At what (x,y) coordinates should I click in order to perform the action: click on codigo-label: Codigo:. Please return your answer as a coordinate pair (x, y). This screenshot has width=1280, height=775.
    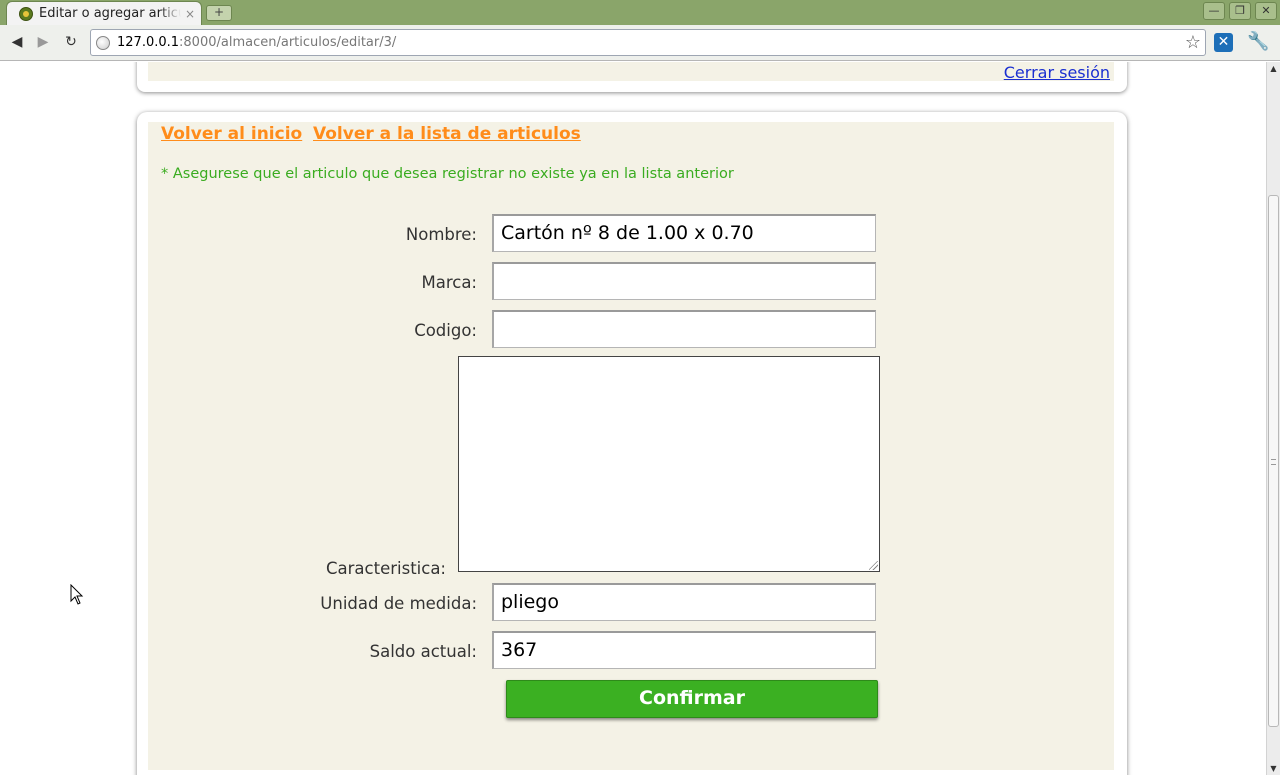
    Looking at the image, I should click on (445, 330).